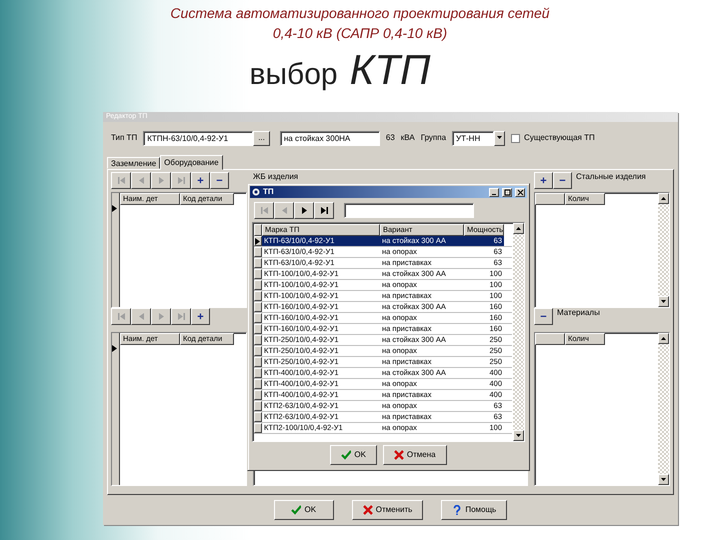  I want to click on close-icon, so click(520, 192).